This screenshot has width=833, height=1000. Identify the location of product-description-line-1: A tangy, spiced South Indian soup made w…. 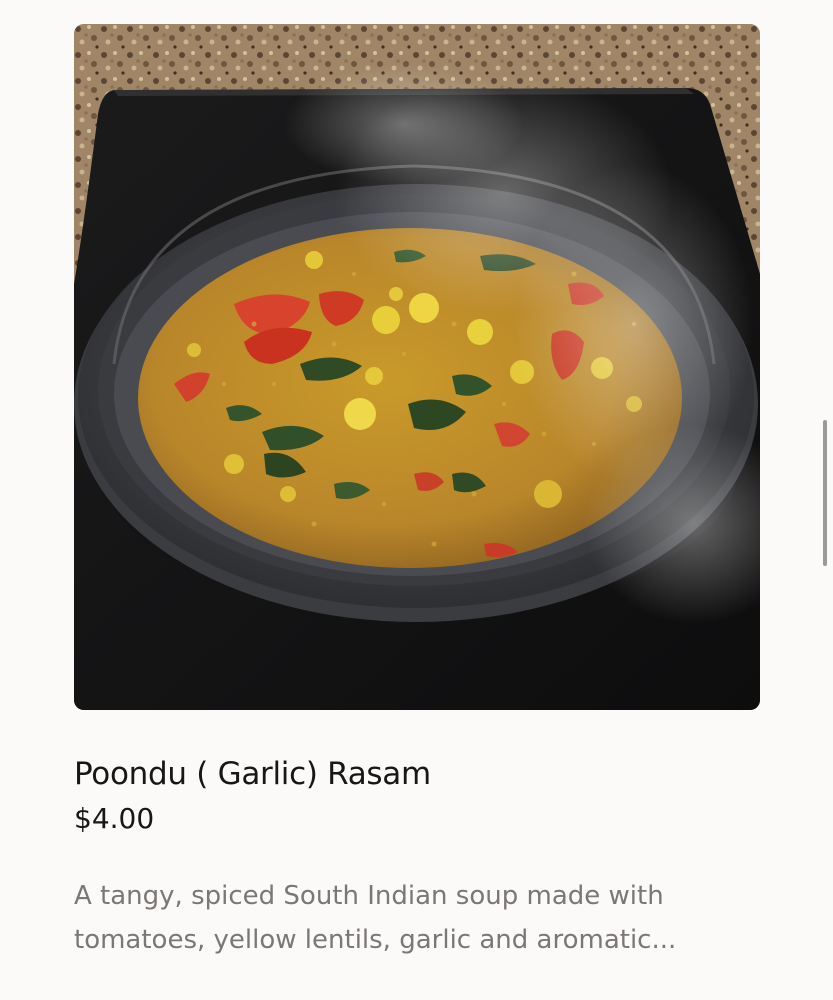
(369, 896).